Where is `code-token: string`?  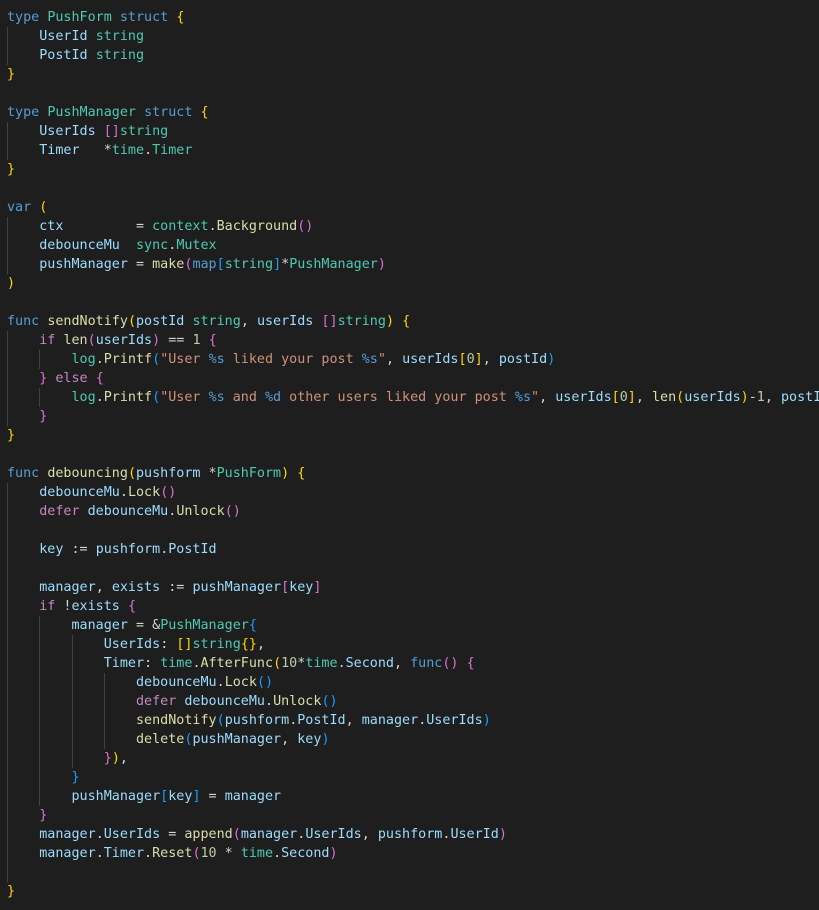
code-token: string is located at coordinates (361, 321).